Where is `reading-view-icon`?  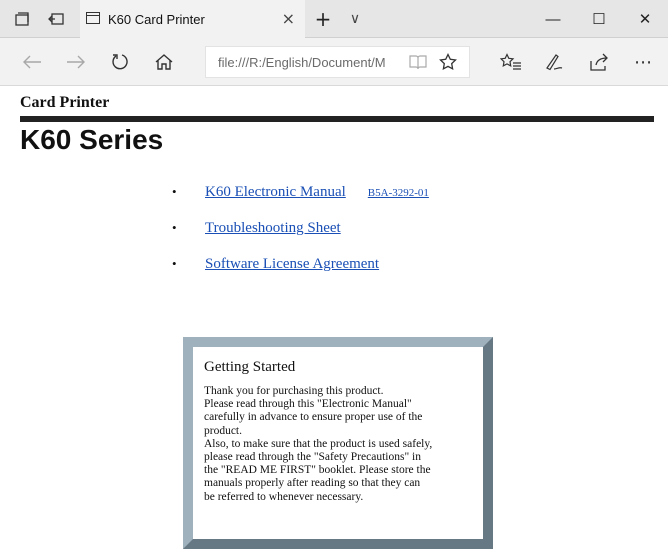
reading-view-icon is located at coordinates (418, 62).